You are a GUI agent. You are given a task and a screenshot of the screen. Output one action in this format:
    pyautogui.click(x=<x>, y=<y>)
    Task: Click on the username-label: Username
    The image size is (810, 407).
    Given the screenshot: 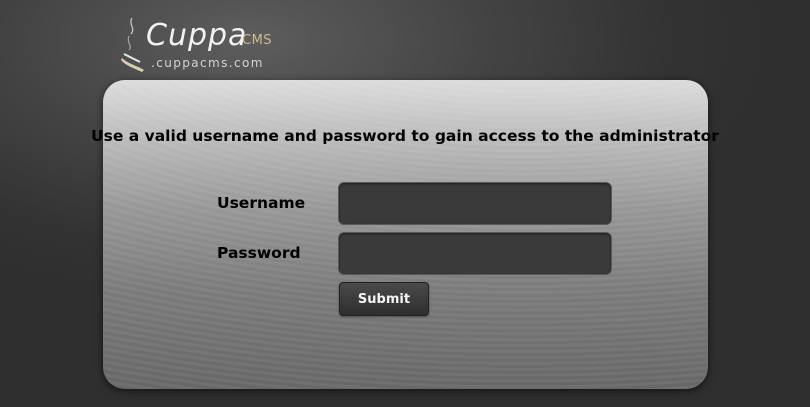 What is the action you would take?
    pyautogui.click(x=261, y=203)
    